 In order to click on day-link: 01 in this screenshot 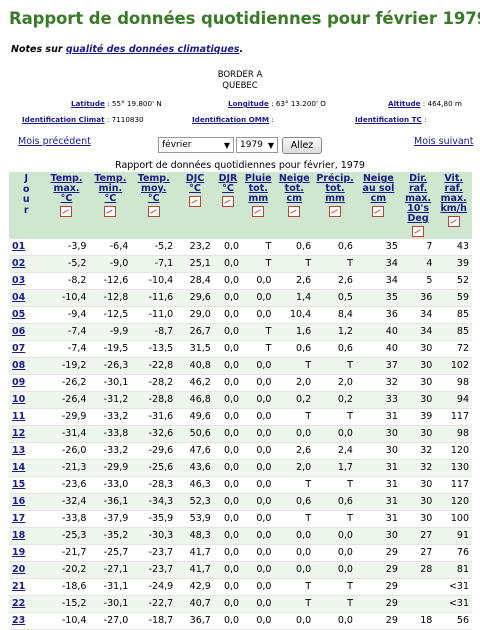, I will do `click(26, 247)`.